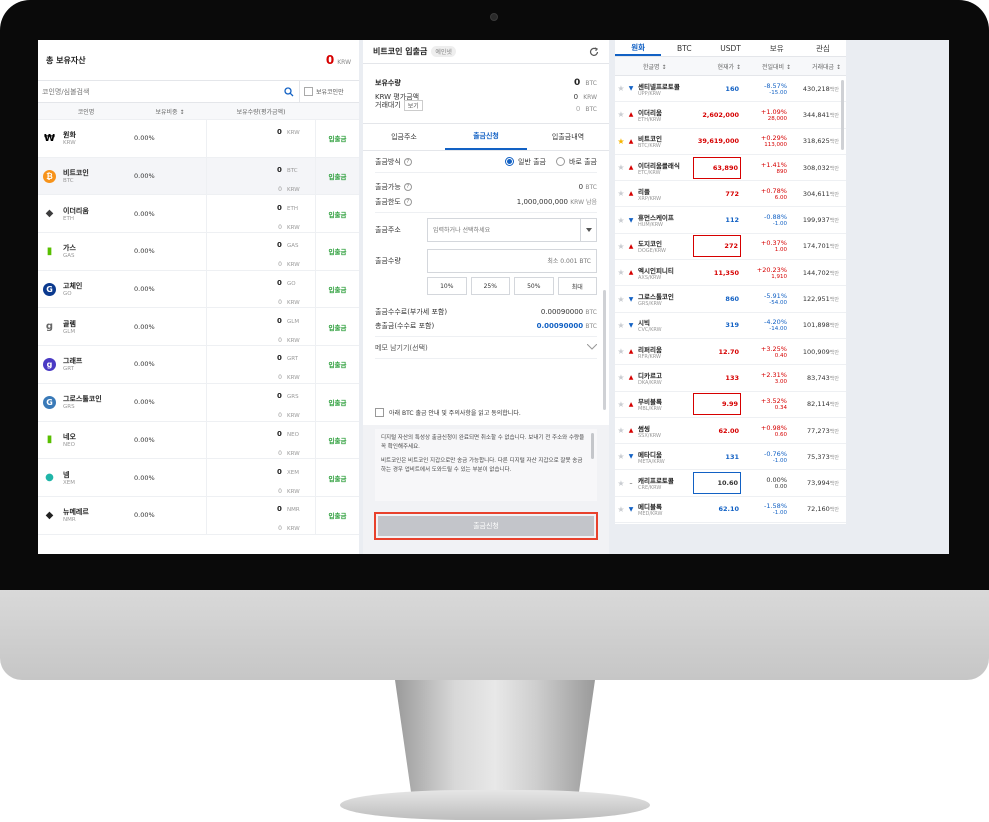 Image resolution: width=989 pixels, height=822 pixels. I want to click on asset-row: G 고체인 GO 0.00% 0 GO 0 KRW 입출금, so click(198, 289).